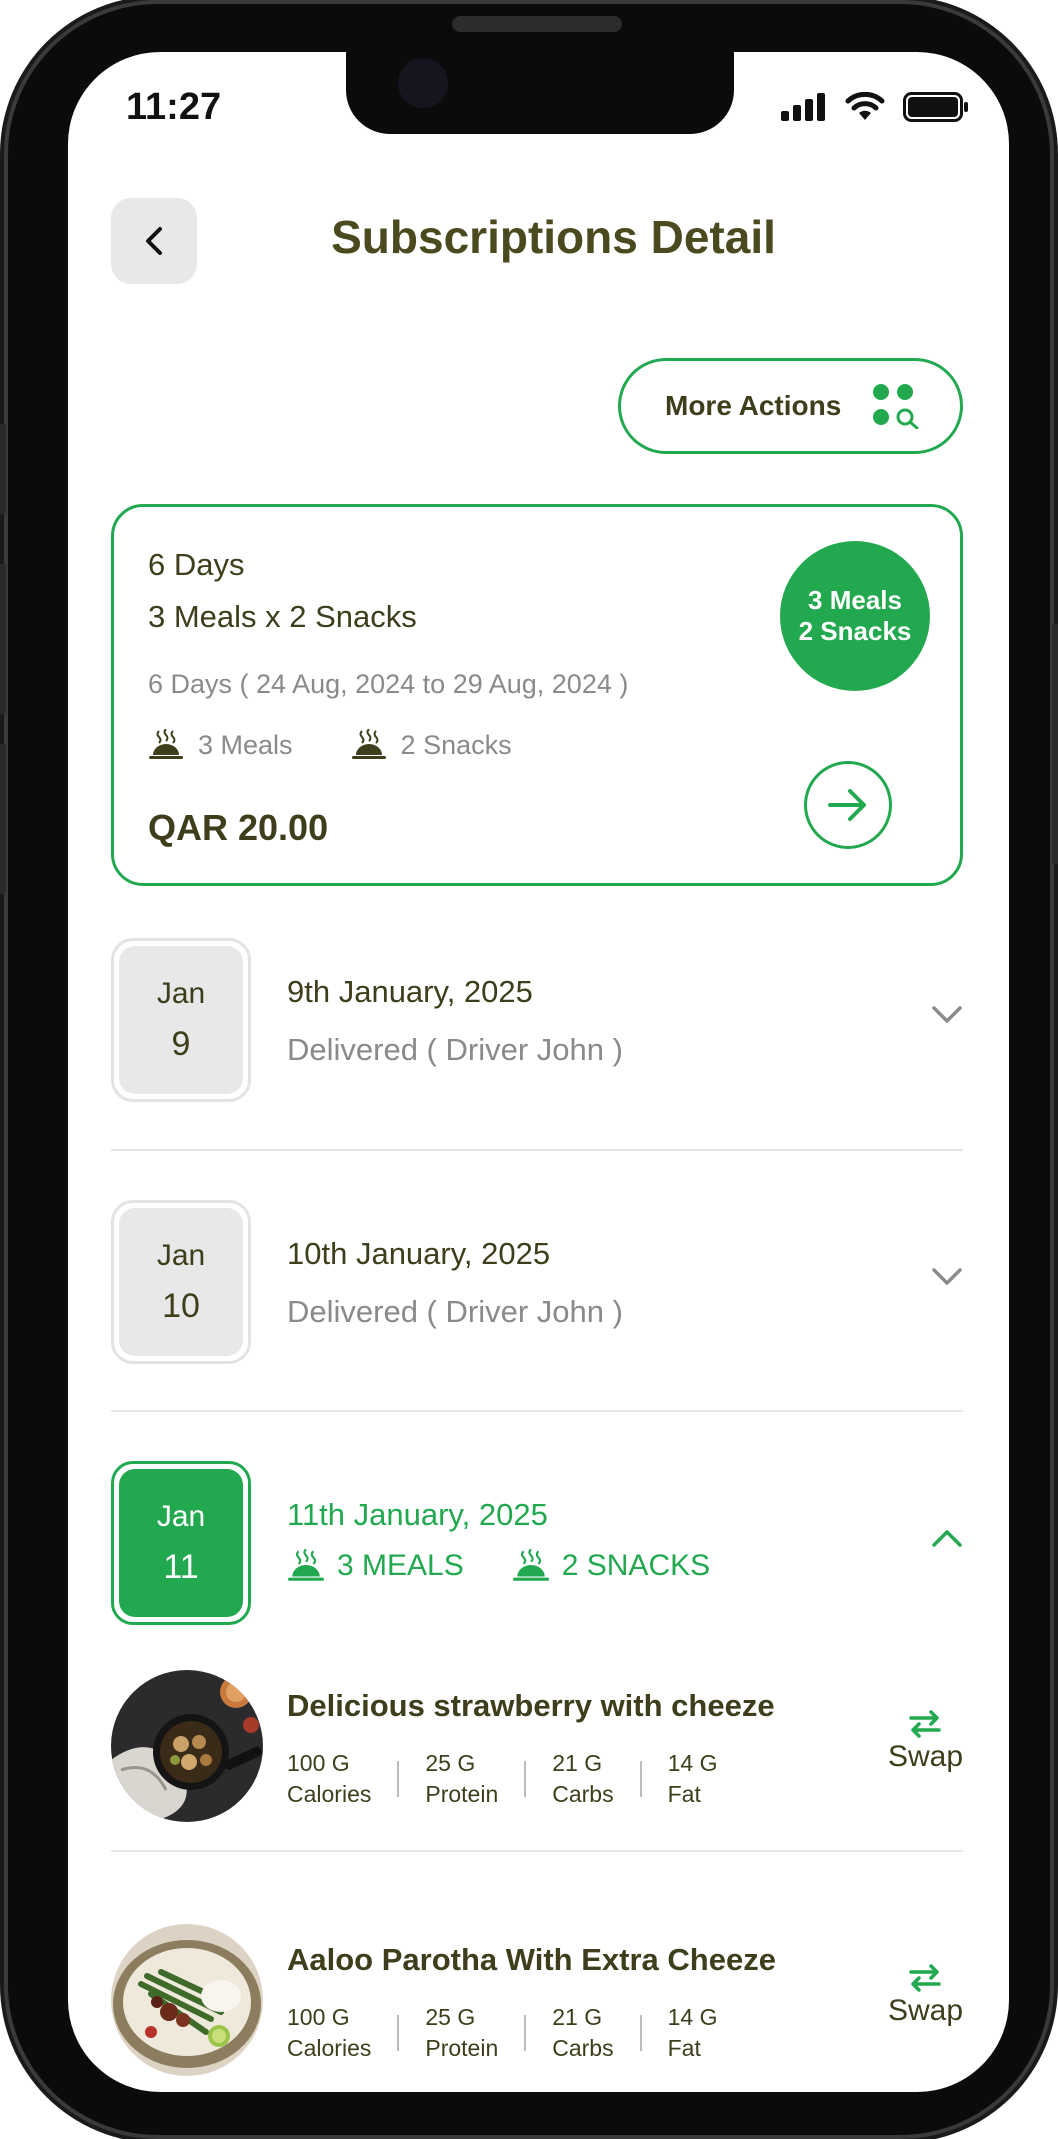 This screenshot has height=2139, width=1058. What do you see at coordinates (1055, 744) in the screenshot?
I see `power-button` at bounding box center [1055, 744].